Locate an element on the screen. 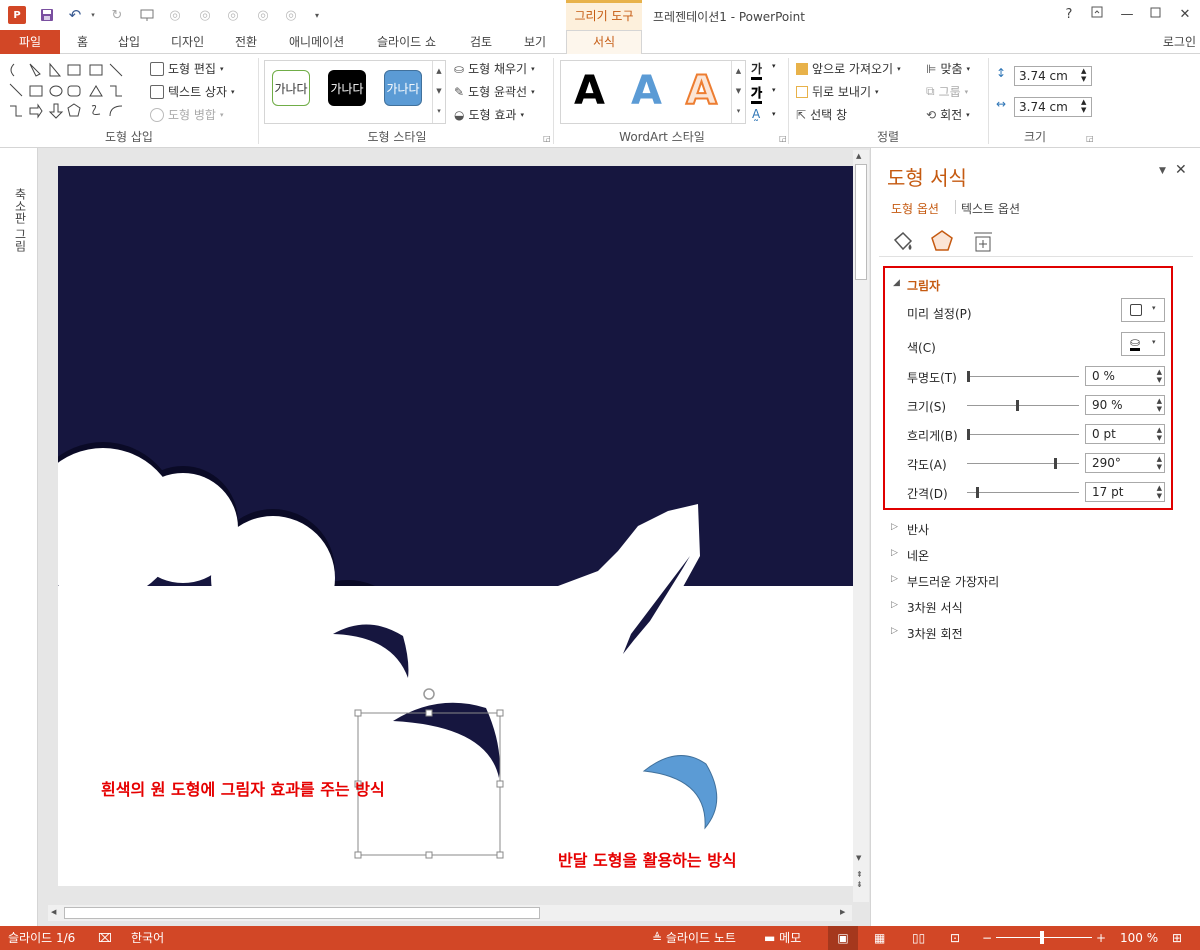 This screenshot has width=1200, height=950. section-3d-format: 3차원 서식 is located at coordinates (927, 607).